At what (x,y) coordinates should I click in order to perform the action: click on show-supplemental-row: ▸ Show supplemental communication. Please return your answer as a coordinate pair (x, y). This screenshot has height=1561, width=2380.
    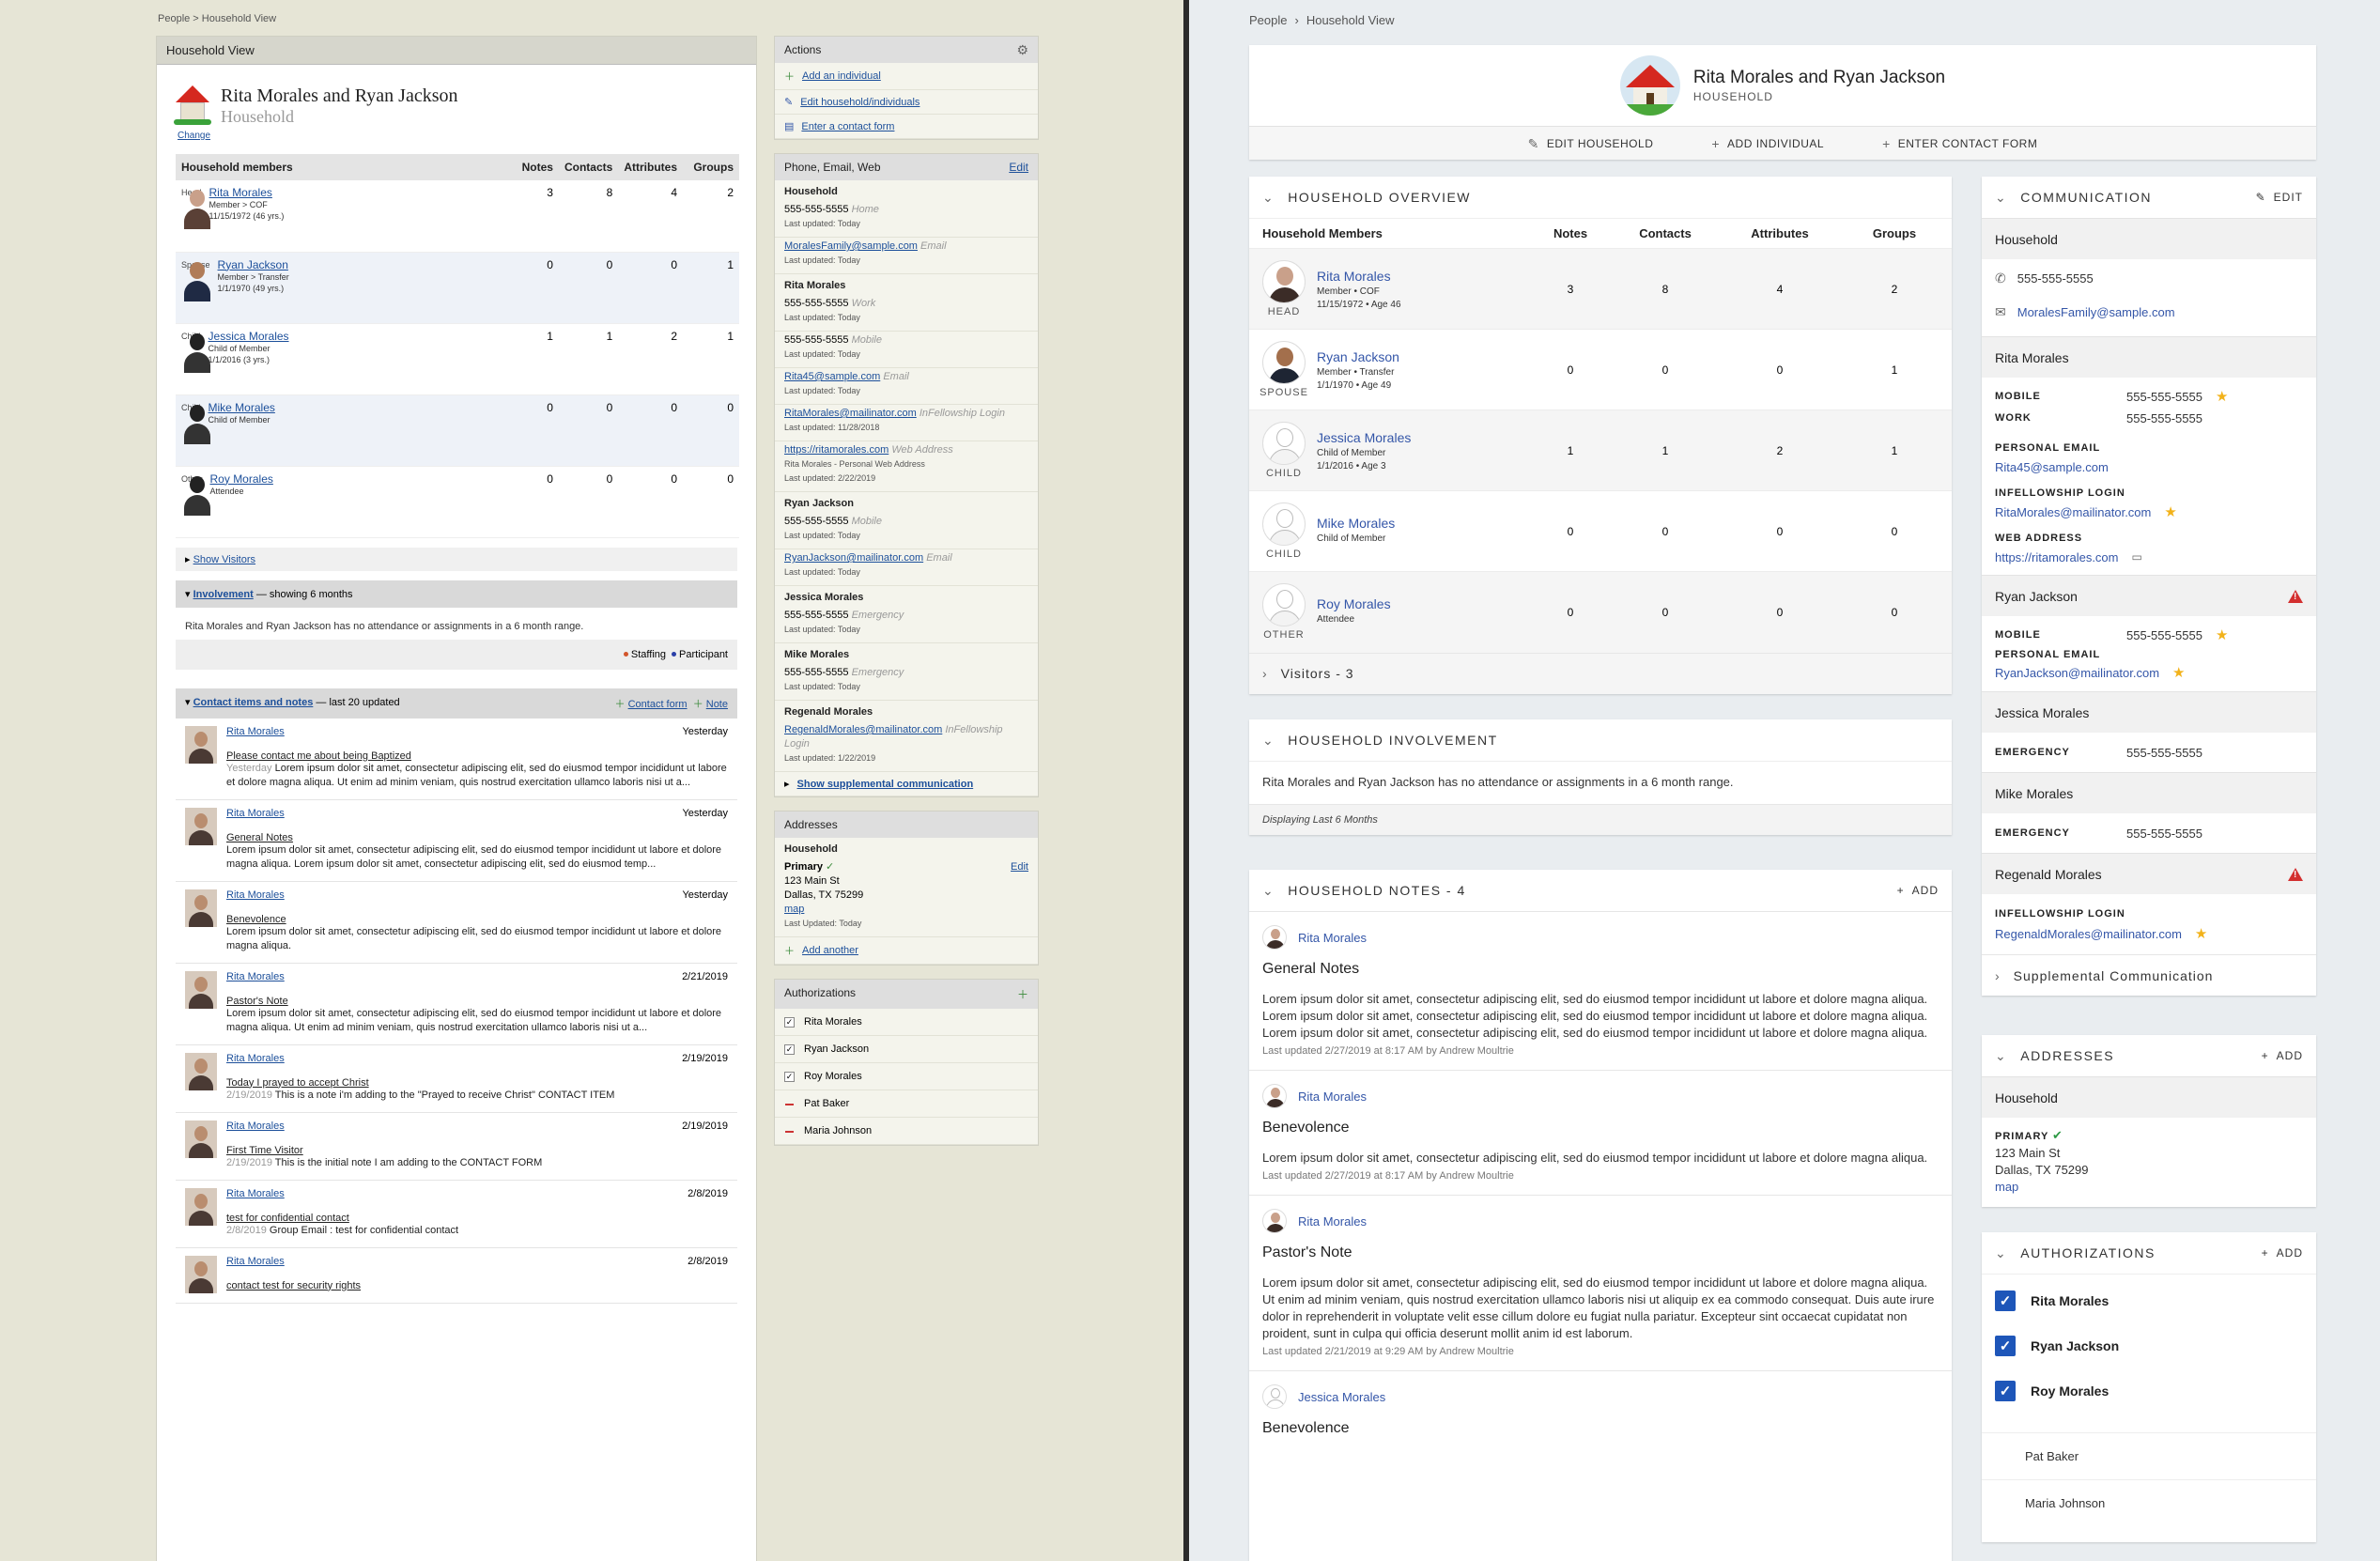
    Looking at the image, I should click on (906, 784).